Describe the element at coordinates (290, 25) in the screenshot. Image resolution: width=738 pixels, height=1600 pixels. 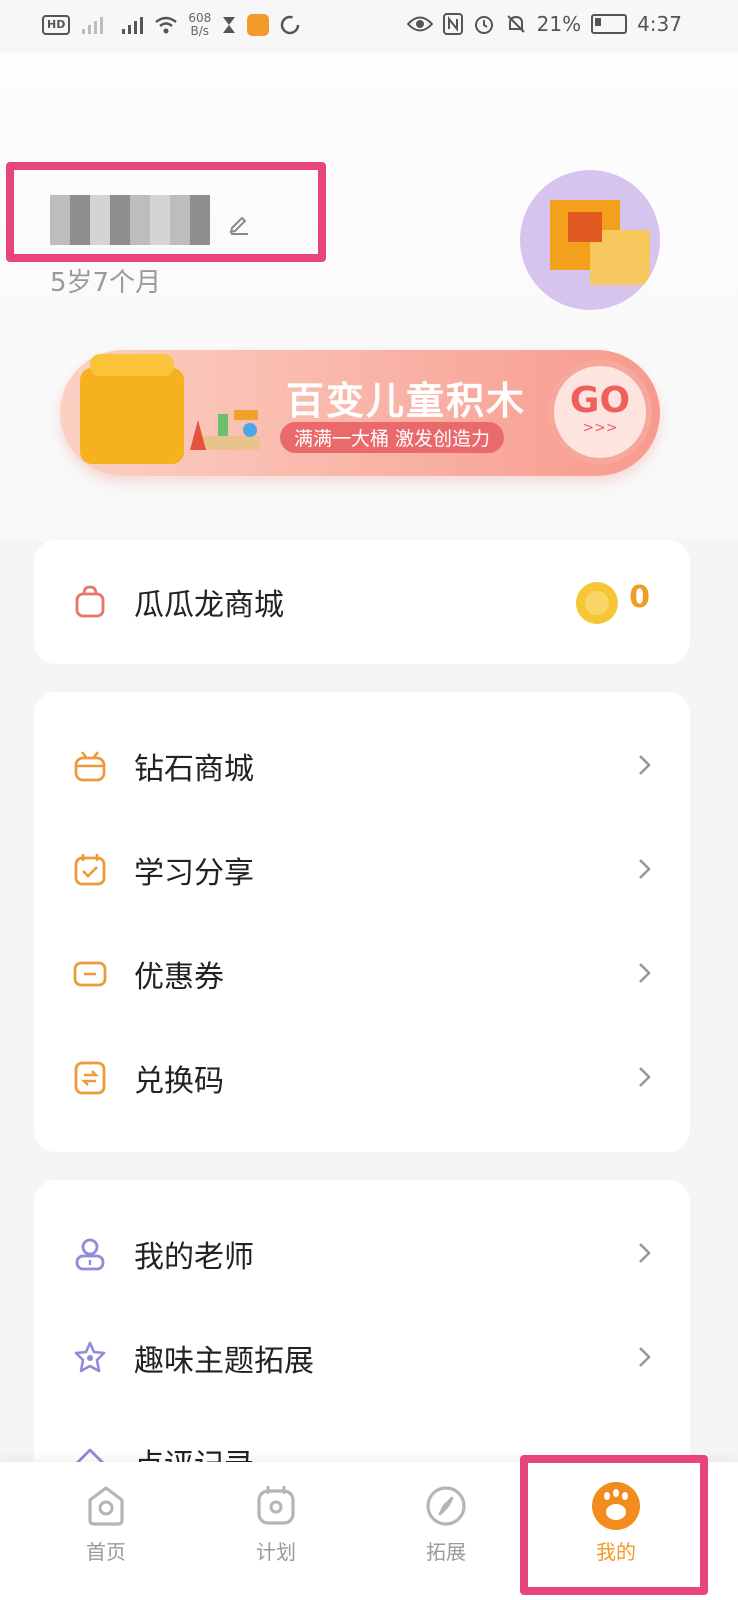
I see `sync-icon` at that location.